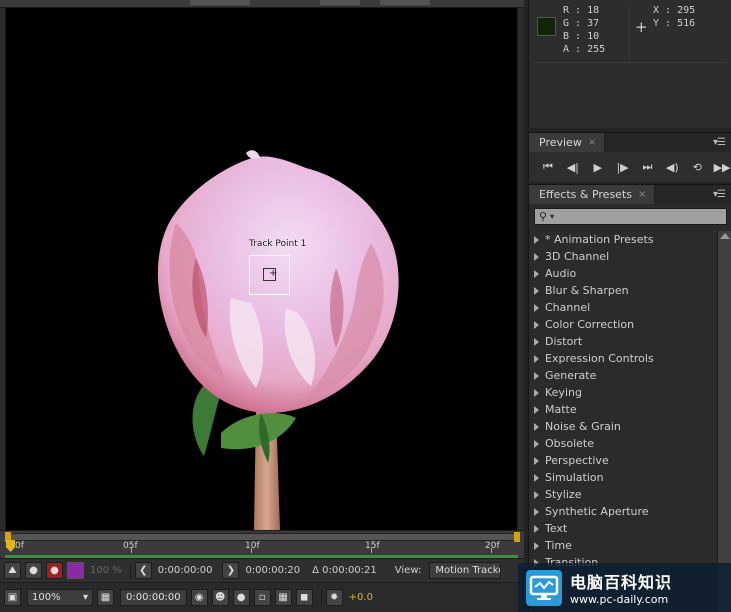 The height and width of the screenshot is (612, 731). I want to click on toggle-transparency-icon: ⛰, so click(12, 570).